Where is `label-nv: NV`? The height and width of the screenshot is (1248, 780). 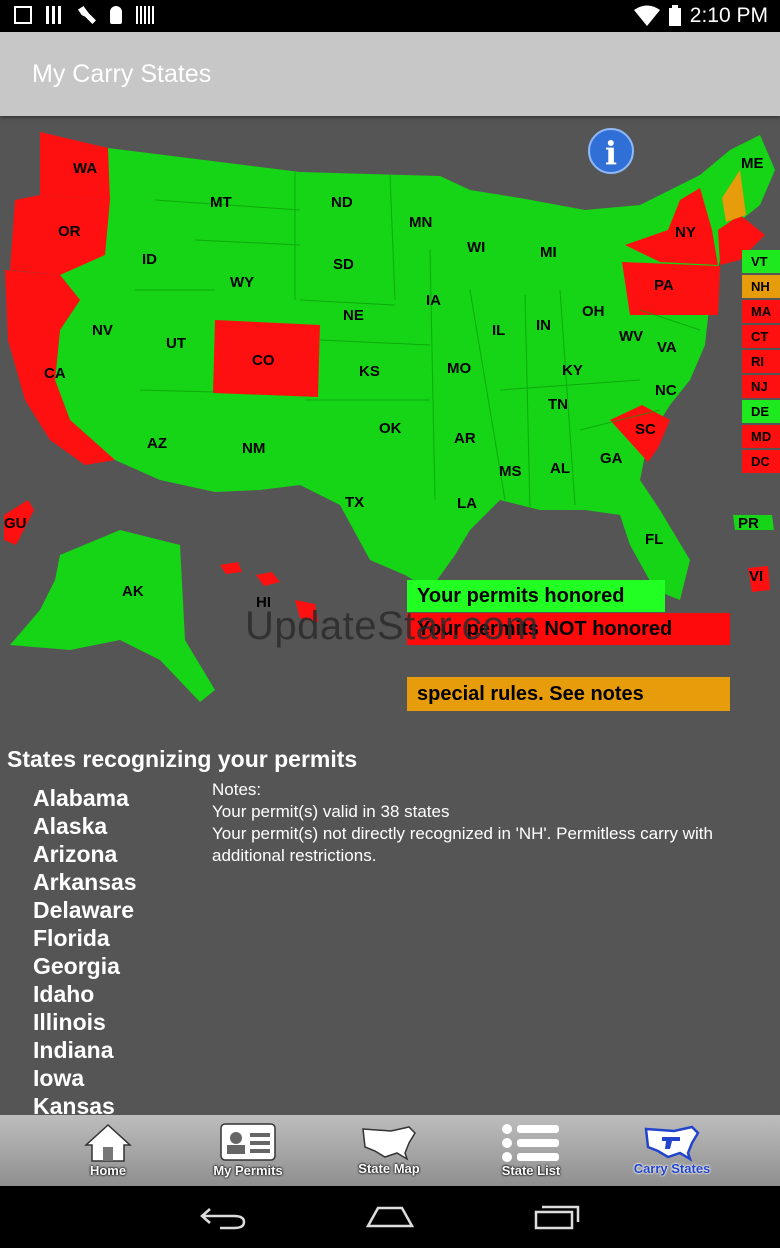 label-nv: NV is located at coordinates (102, 330).